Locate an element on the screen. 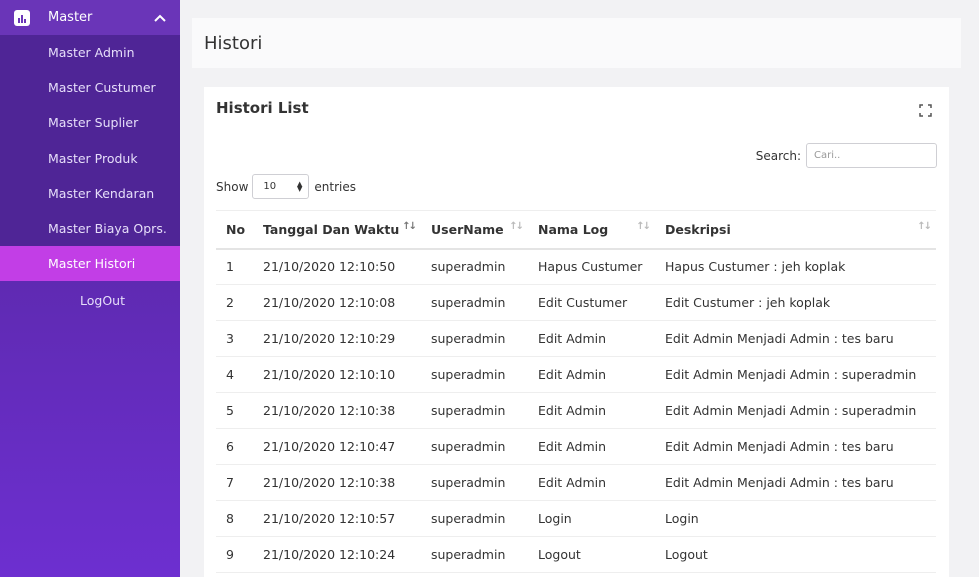  bar-chart-icon is located at coordinates (22, 17).